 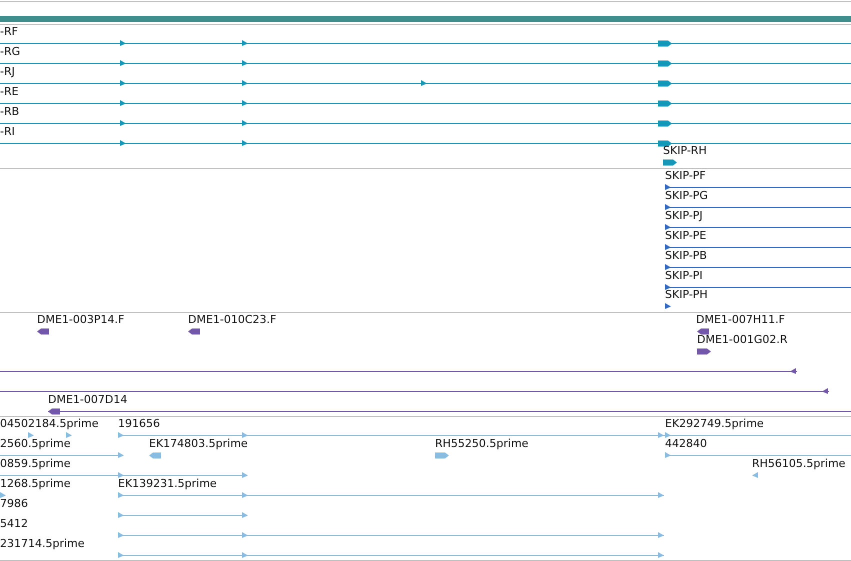 I want to click on feature-label: -RB, so click(x=10, y=112).